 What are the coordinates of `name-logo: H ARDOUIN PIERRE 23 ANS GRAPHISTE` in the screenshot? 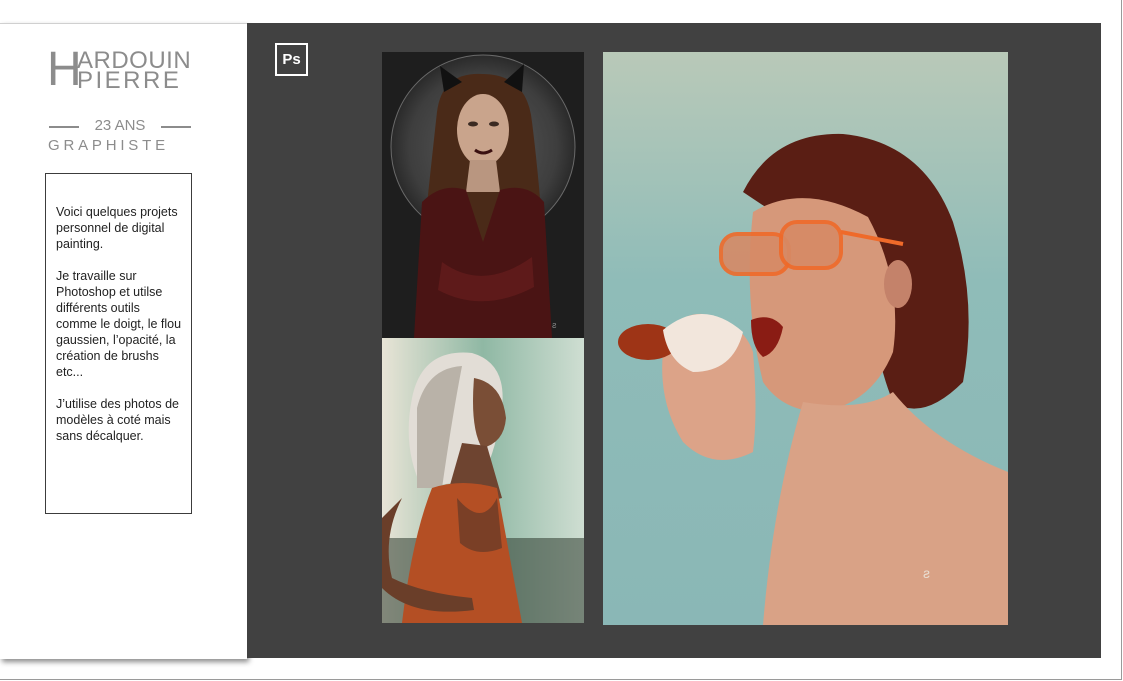 It's located at (122, 100).